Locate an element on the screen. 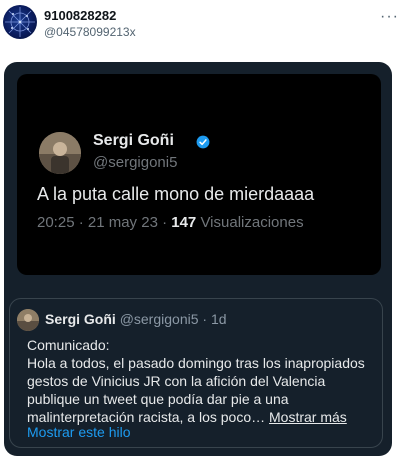 This screenshot has height=461, width=400. more-options-icon: ··· is located at coordinates (389, 17).